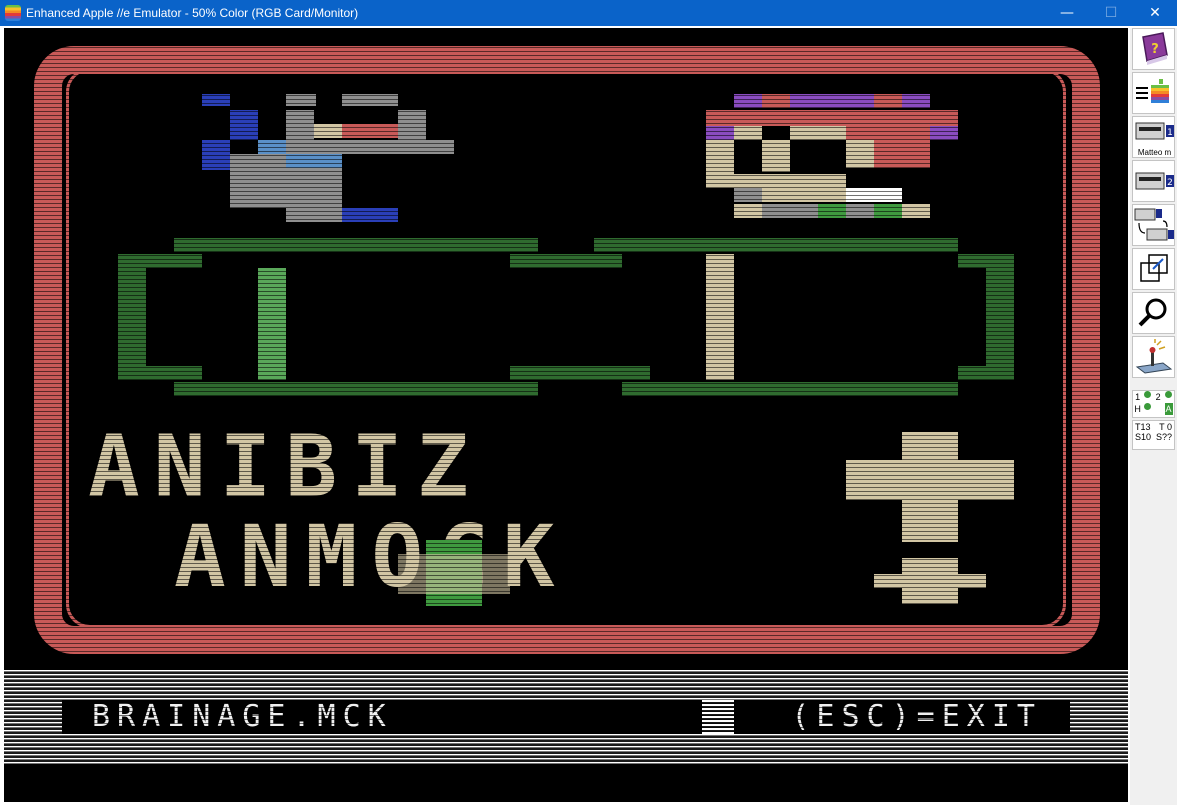 This screenshot has width=1177, height=805. I want to click on status-area: BRAINAGE.MCK (ESC)=EXIT, so click(566, 717).